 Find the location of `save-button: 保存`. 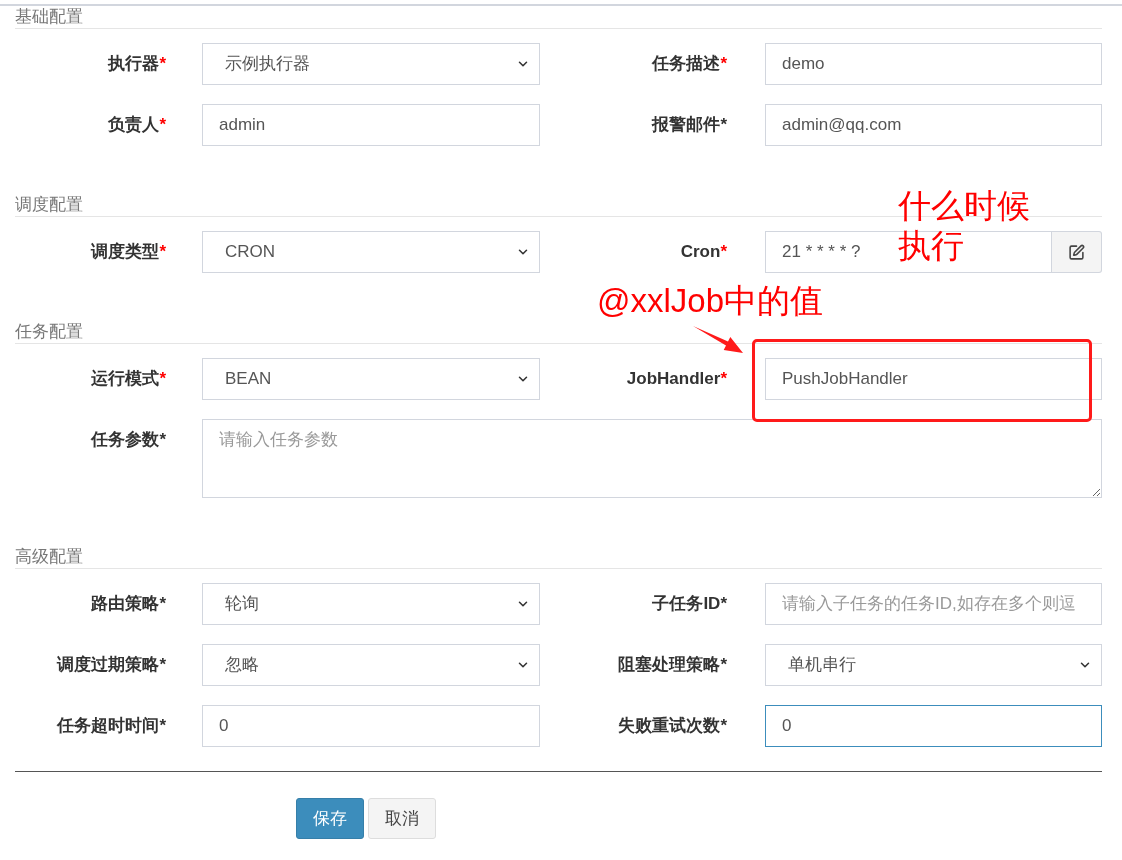

save-button: 保存 is located at coordinates (330, 818).